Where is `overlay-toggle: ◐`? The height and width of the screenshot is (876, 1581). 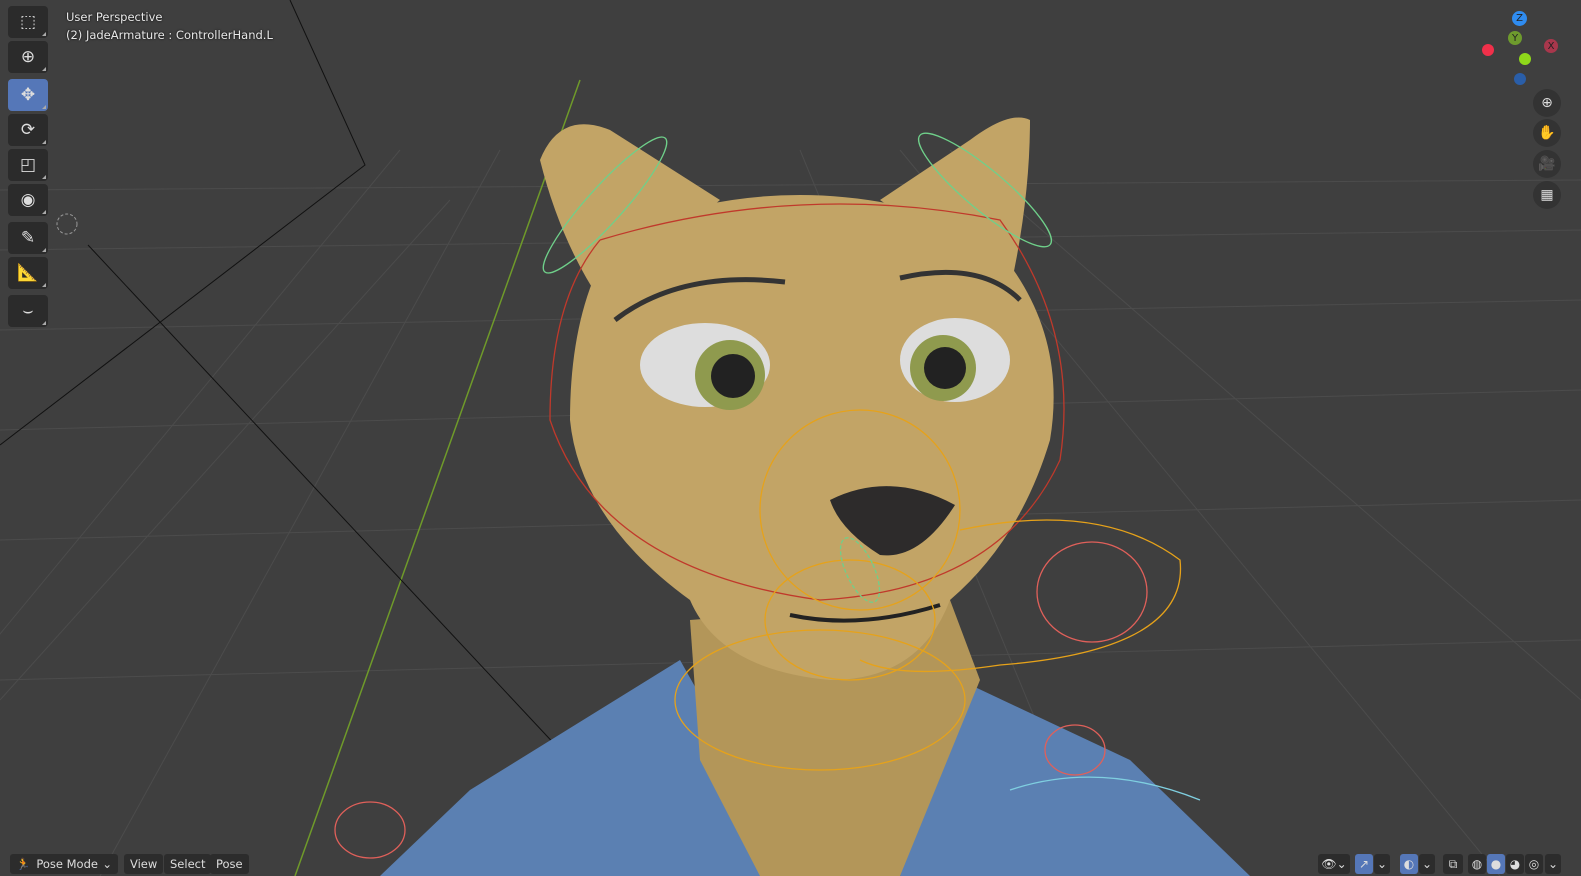 overlay-toggle: ◐ is located at coordinates (1409, 864).